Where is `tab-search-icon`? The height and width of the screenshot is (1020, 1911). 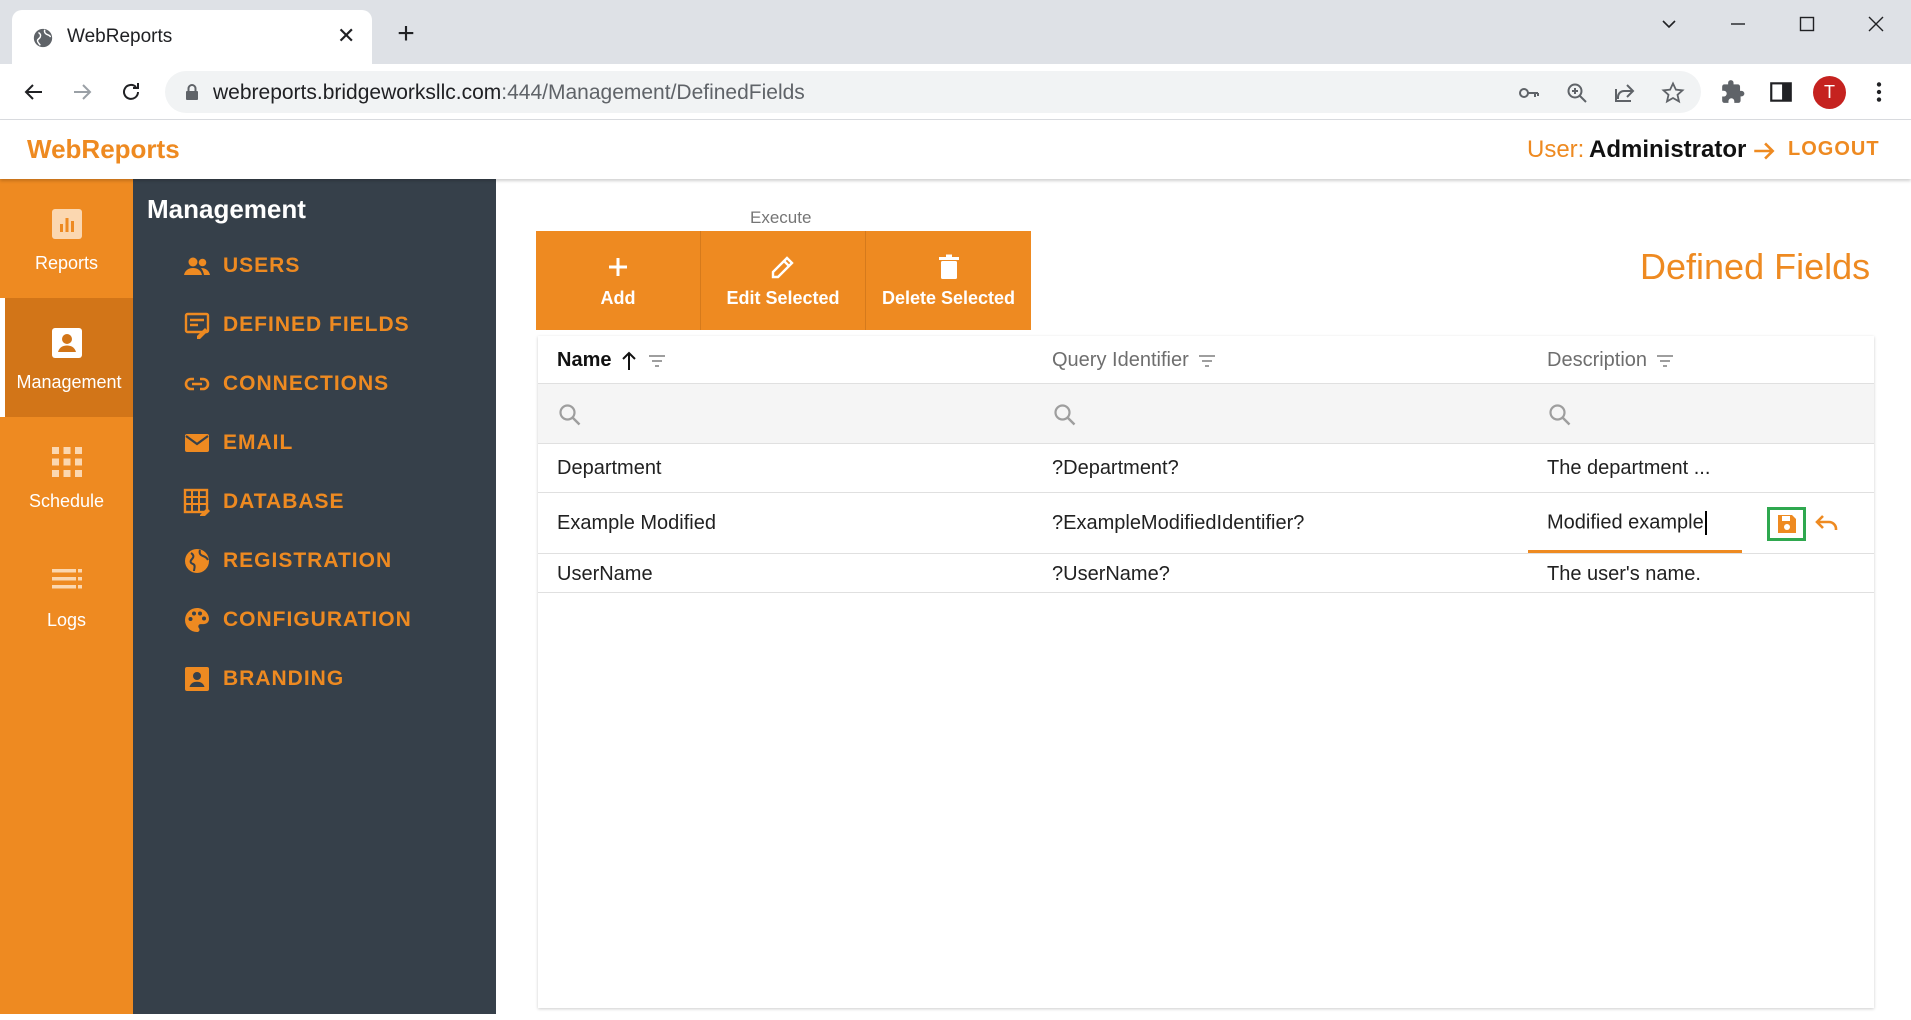
tab-search-icon is located at coordinates (1669, 24).